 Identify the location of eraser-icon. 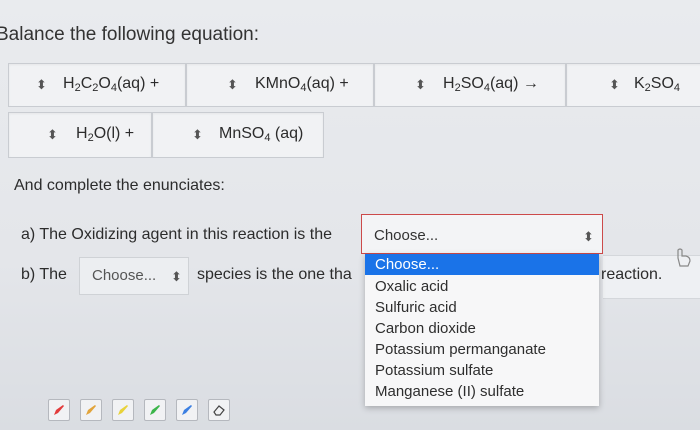
(219, 410).